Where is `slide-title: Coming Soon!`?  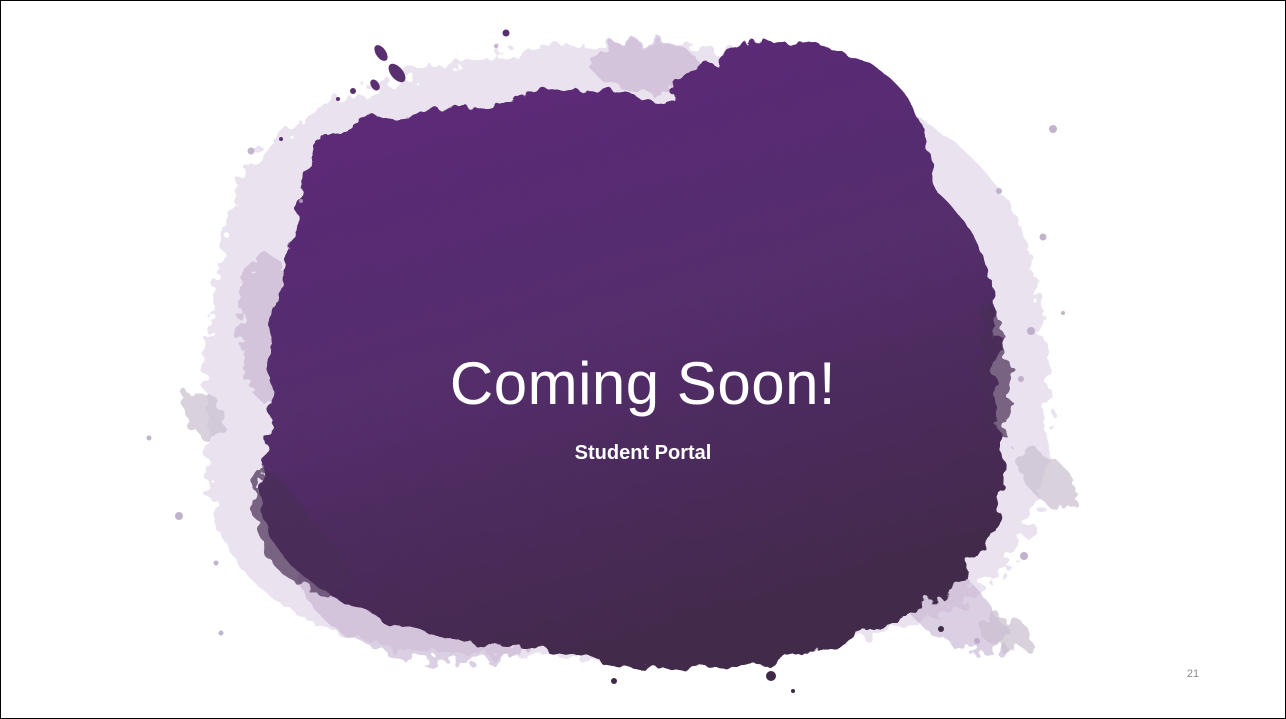 slide-title: Coming Soon! is located at coordinates (643, 383).